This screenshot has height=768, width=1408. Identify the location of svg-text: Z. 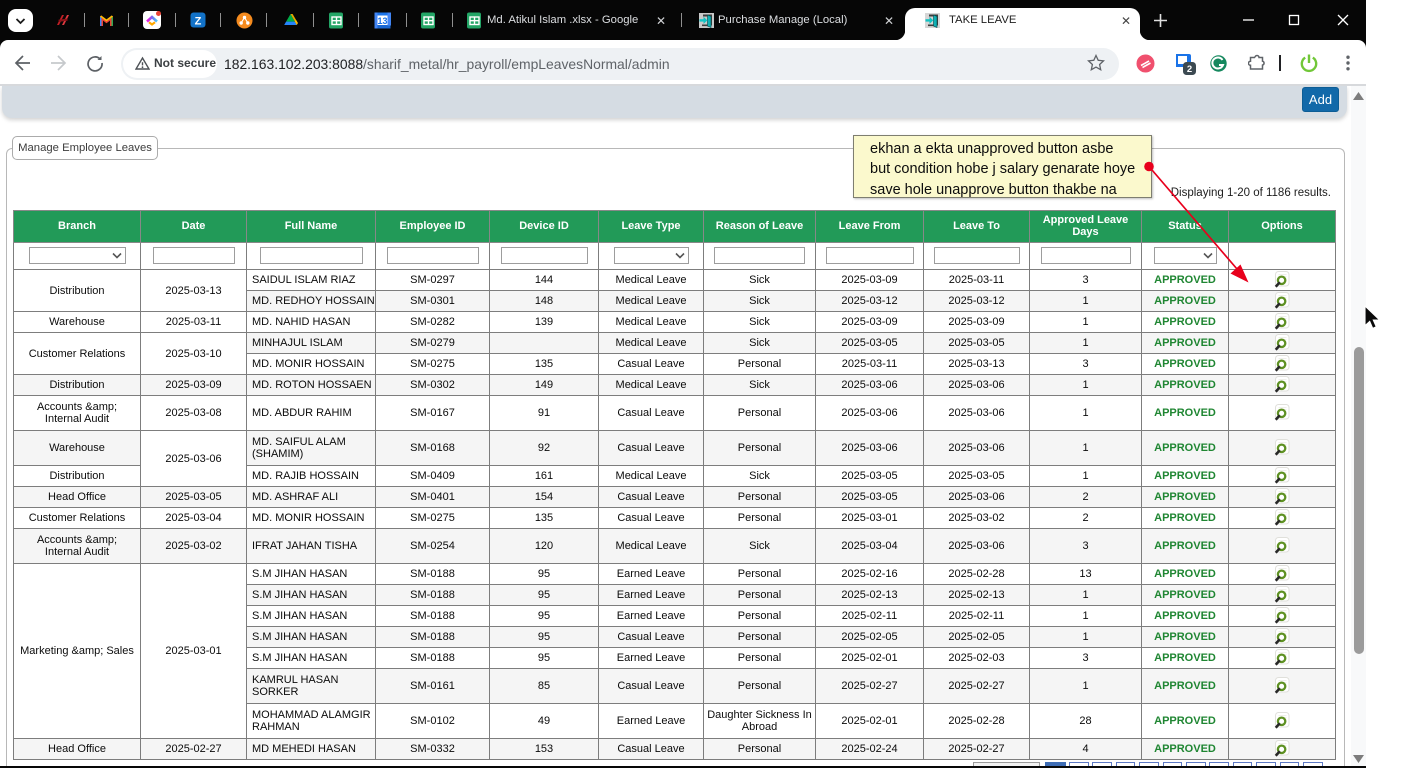
(198, 22).